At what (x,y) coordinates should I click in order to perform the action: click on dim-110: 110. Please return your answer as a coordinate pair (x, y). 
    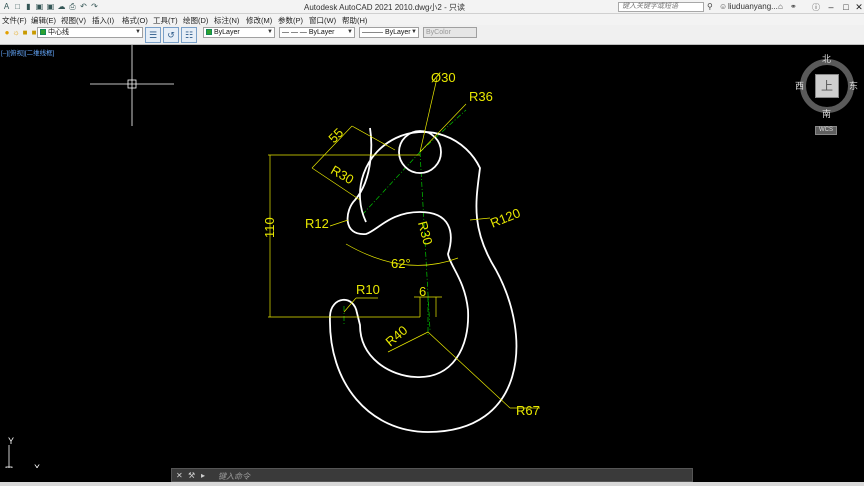
    Looking at the image, I should click on (269, 227).